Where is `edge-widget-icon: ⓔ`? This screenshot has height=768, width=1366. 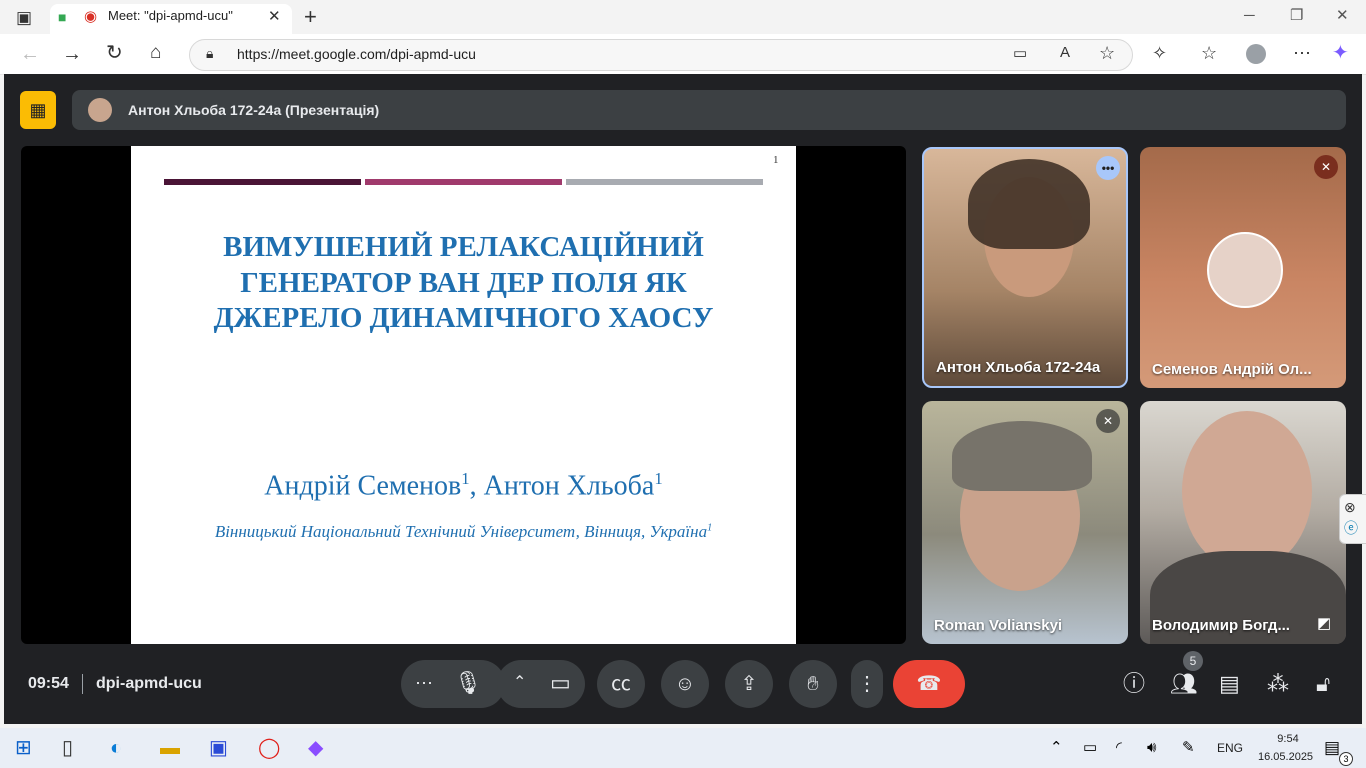
edge-widget-icon: ⓔ is located at coordinates (1351, 528).